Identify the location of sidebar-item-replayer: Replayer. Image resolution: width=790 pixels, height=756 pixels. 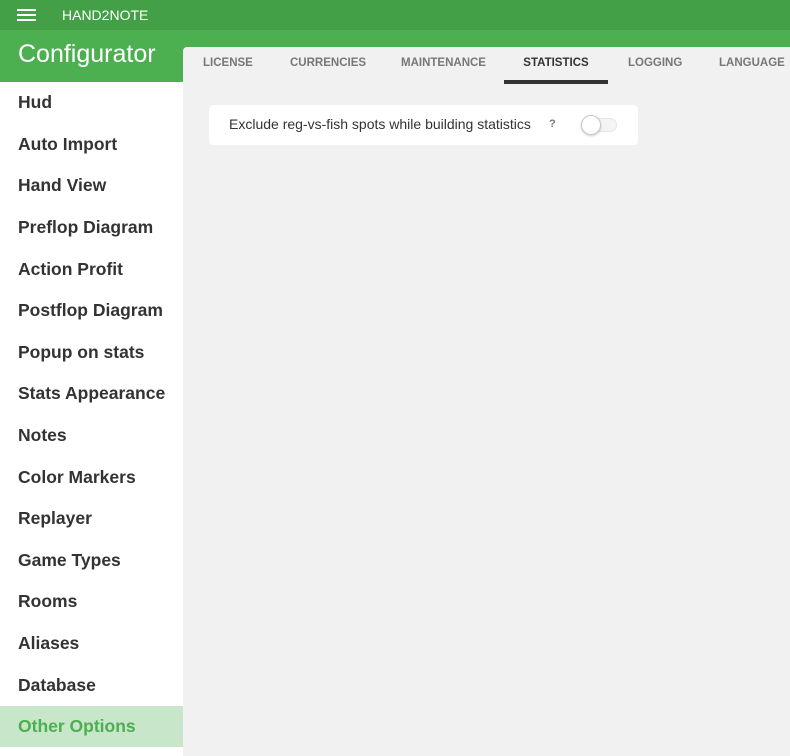
(91, 518).